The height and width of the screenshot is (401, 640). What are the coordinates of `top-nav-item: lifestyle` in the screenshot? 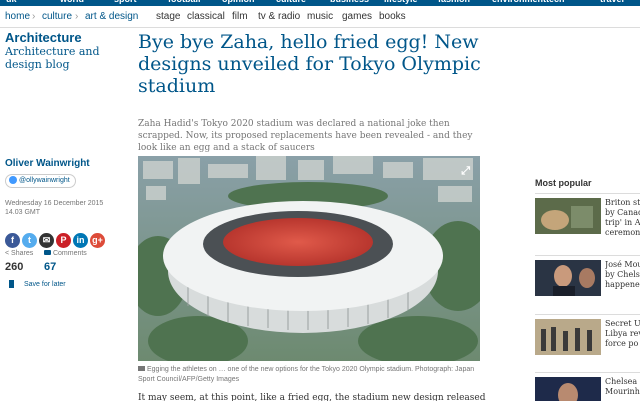 It's located at (401, 2).